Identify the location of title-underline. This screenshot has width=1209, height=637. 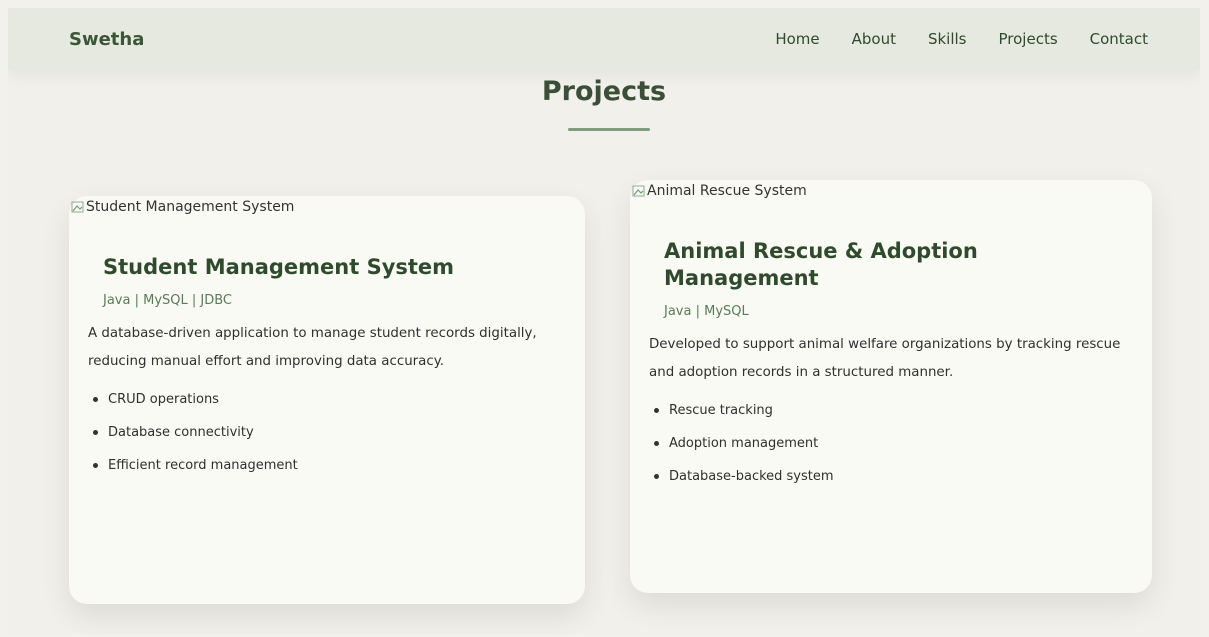
(609, 129).